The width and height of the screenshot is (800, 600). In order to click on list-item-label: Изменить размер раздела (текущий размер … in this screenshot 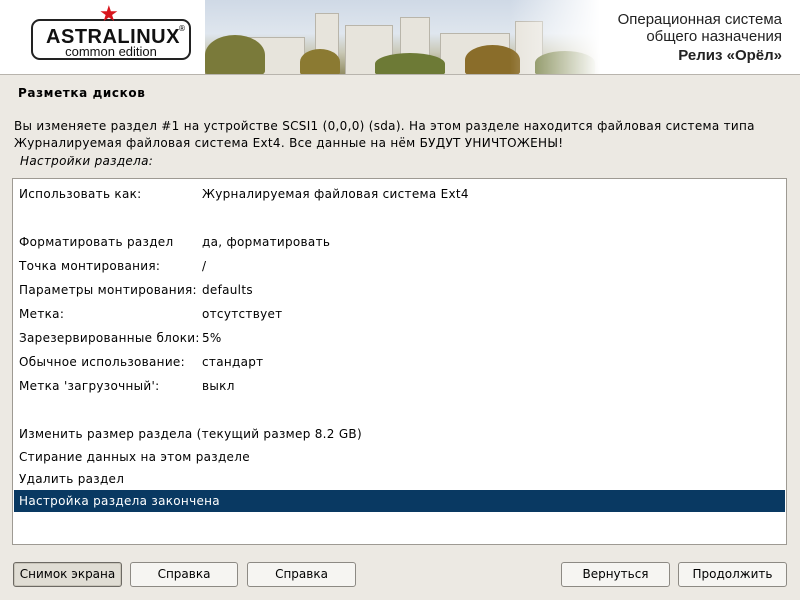, I will do `click(190, 434)`.